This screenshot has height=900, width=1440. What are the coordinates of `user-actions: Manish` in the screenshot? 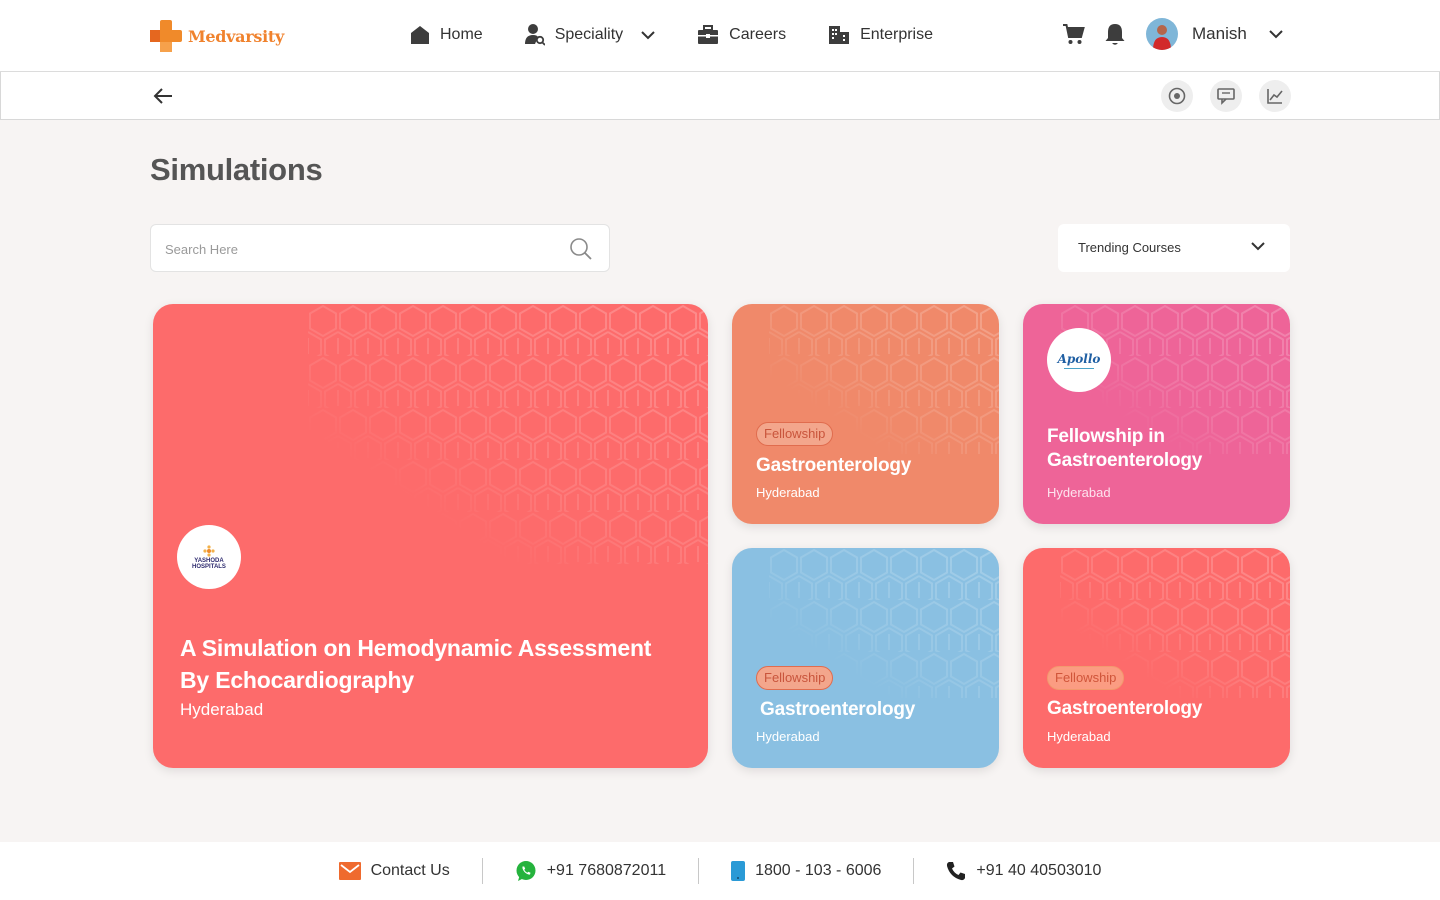 It's located at (1172, 34).